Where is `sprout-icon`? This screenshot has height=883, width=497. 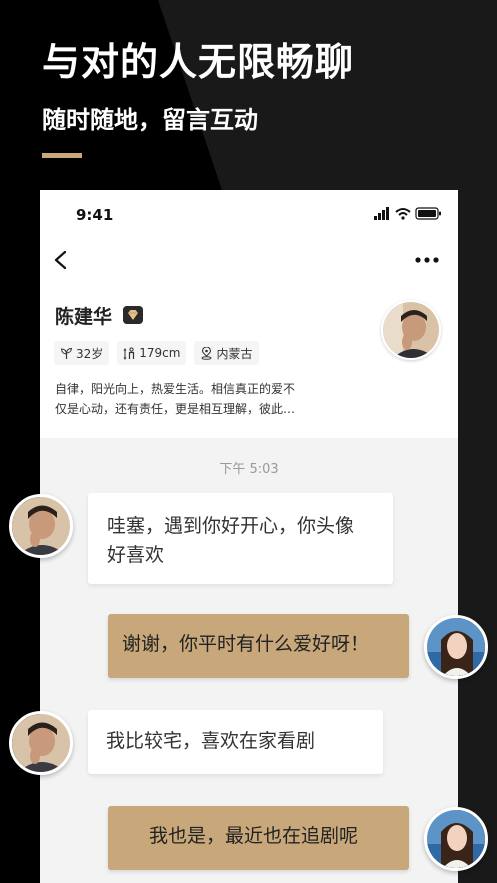 sprout-icon is located at coordinates (66, 353).